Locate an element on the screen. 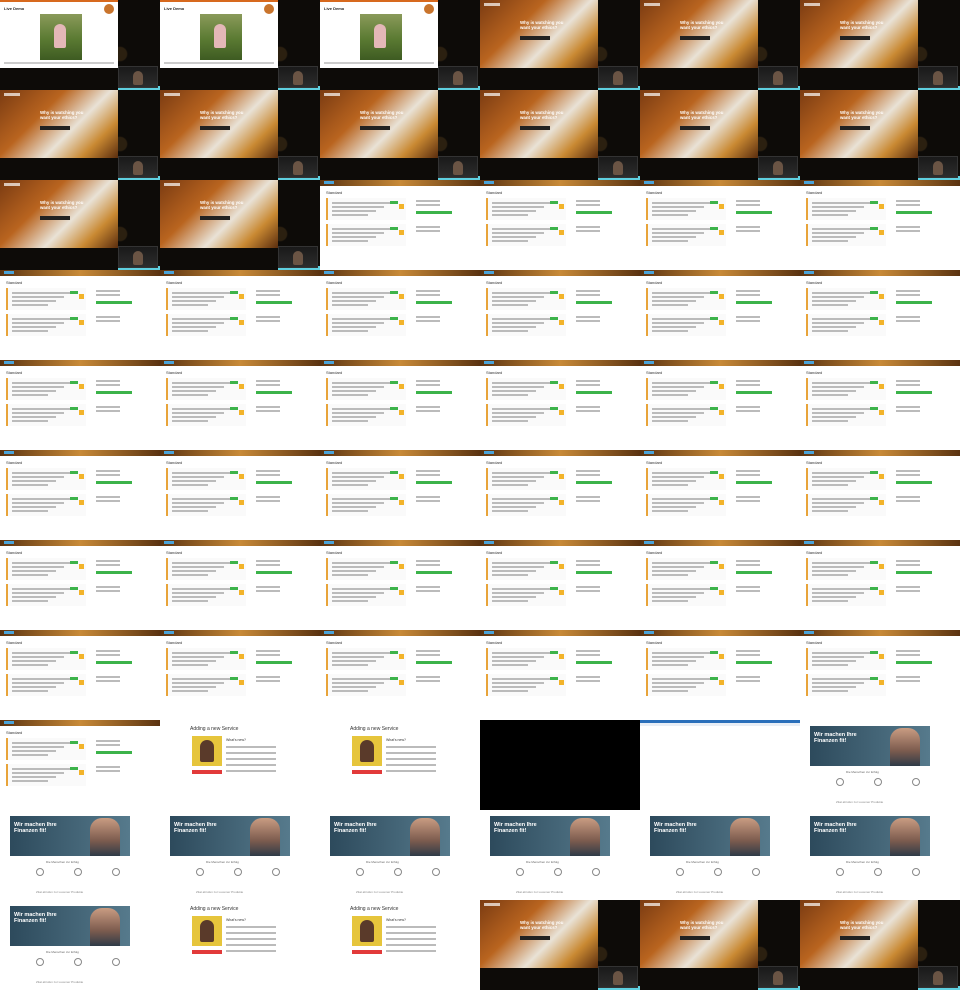 This screenshot has width=960, height=990. green-button is located at coordinates (914, 662).